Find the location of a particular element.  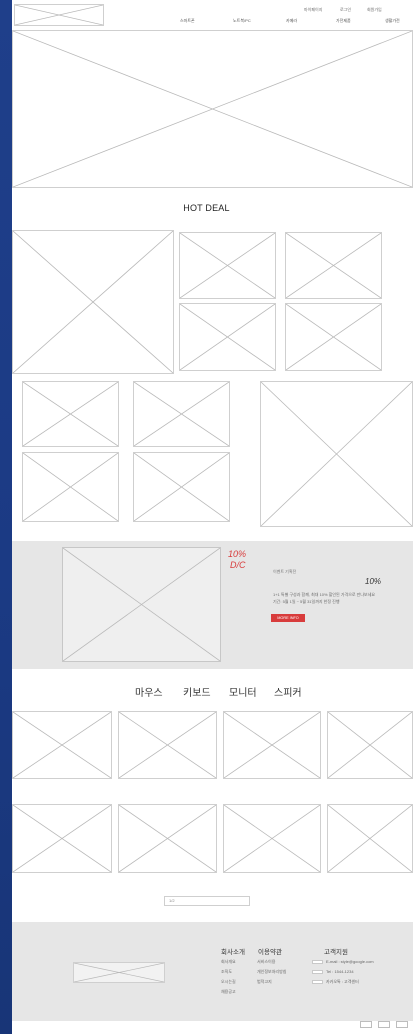

header: 마이페이지 로그인 회원가입 스마트폰 노트북/PC 카메라 가전제품 생활가전 is located at coordinates (212, 15).